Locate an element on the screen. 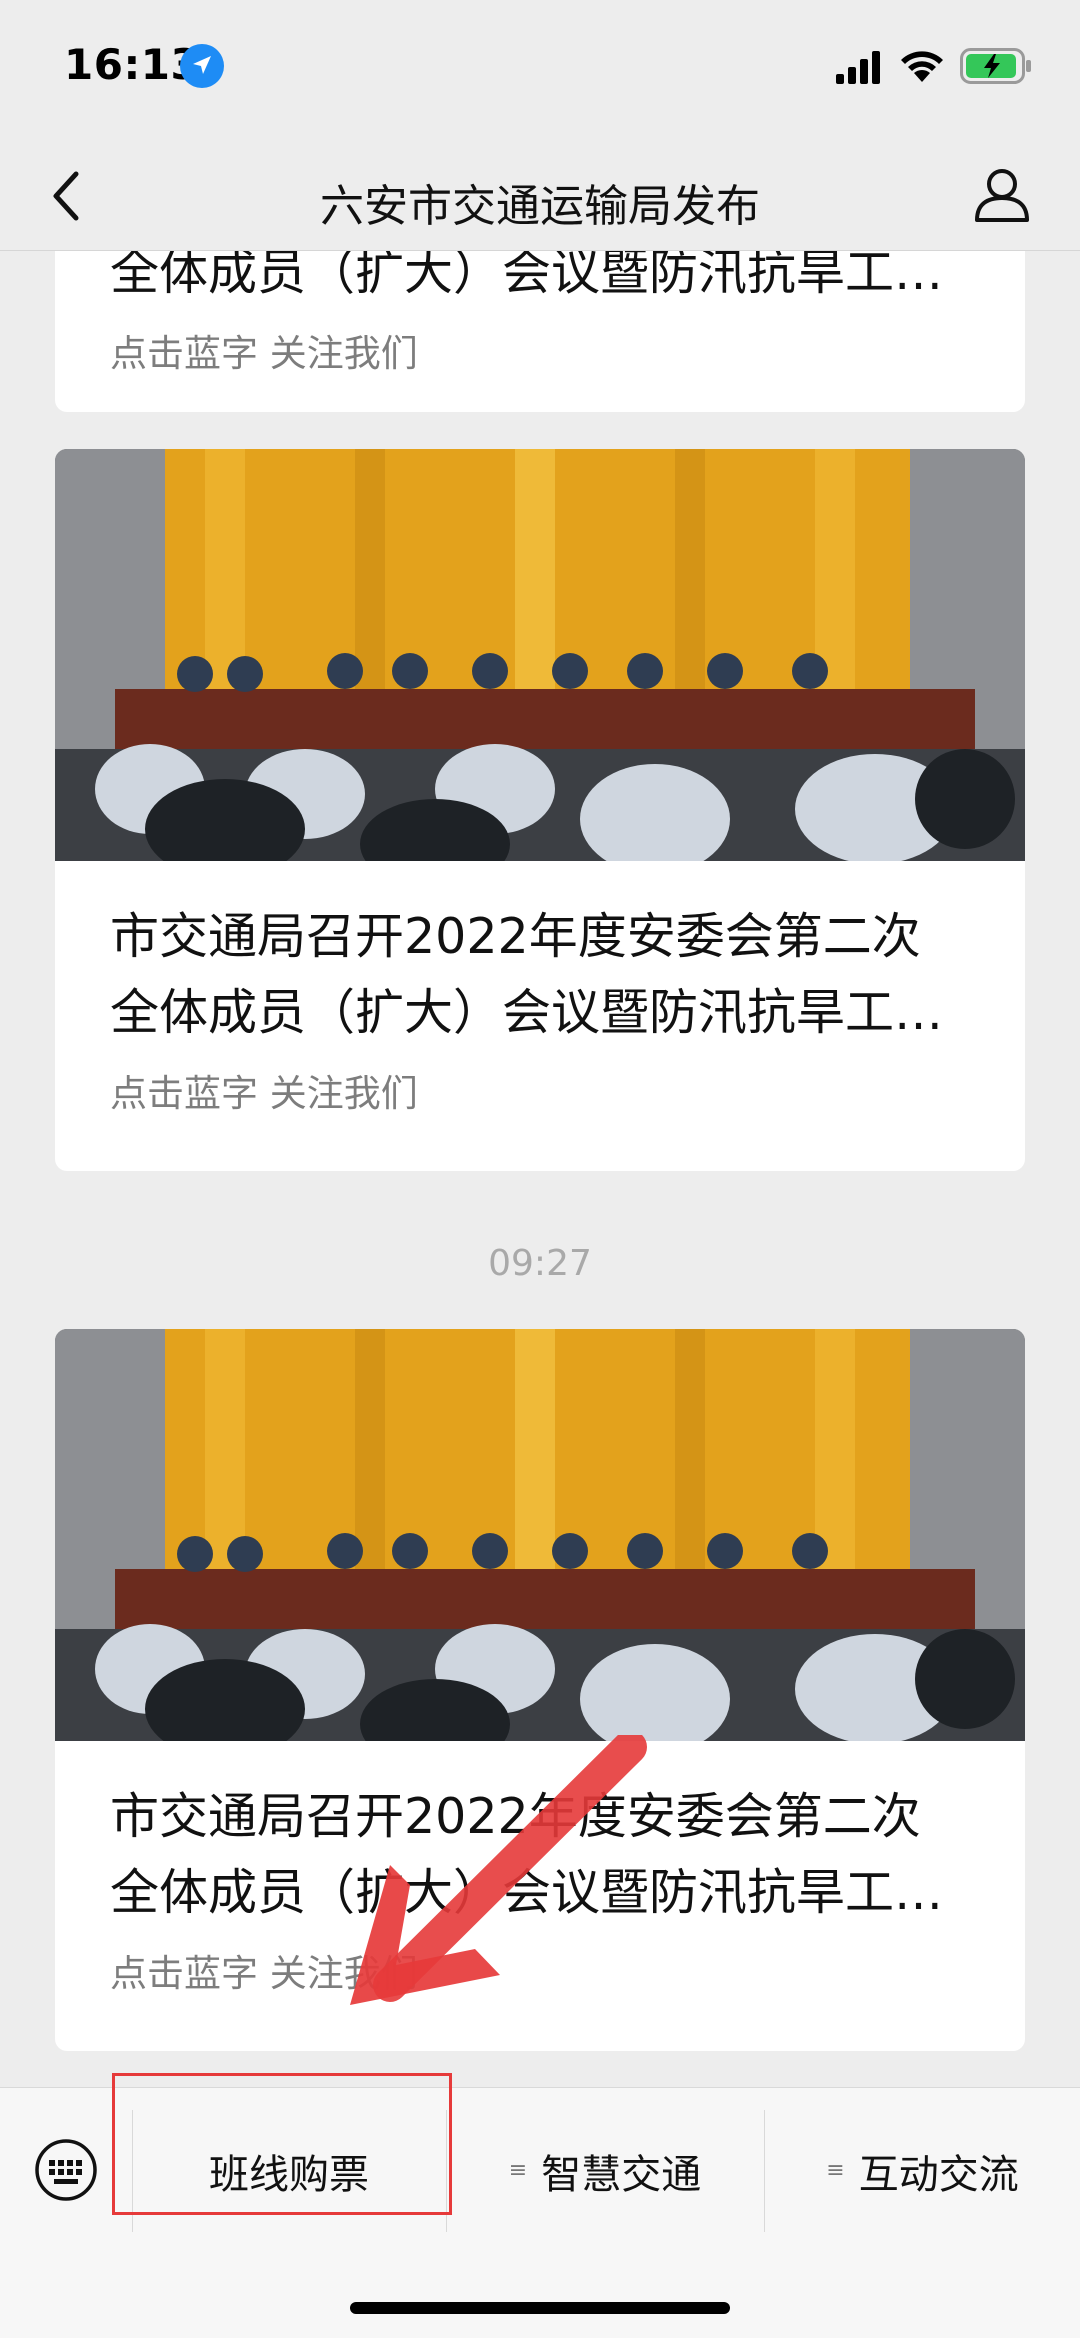  message-timestamp: 09:27 is located at coordinates (540, 1263).